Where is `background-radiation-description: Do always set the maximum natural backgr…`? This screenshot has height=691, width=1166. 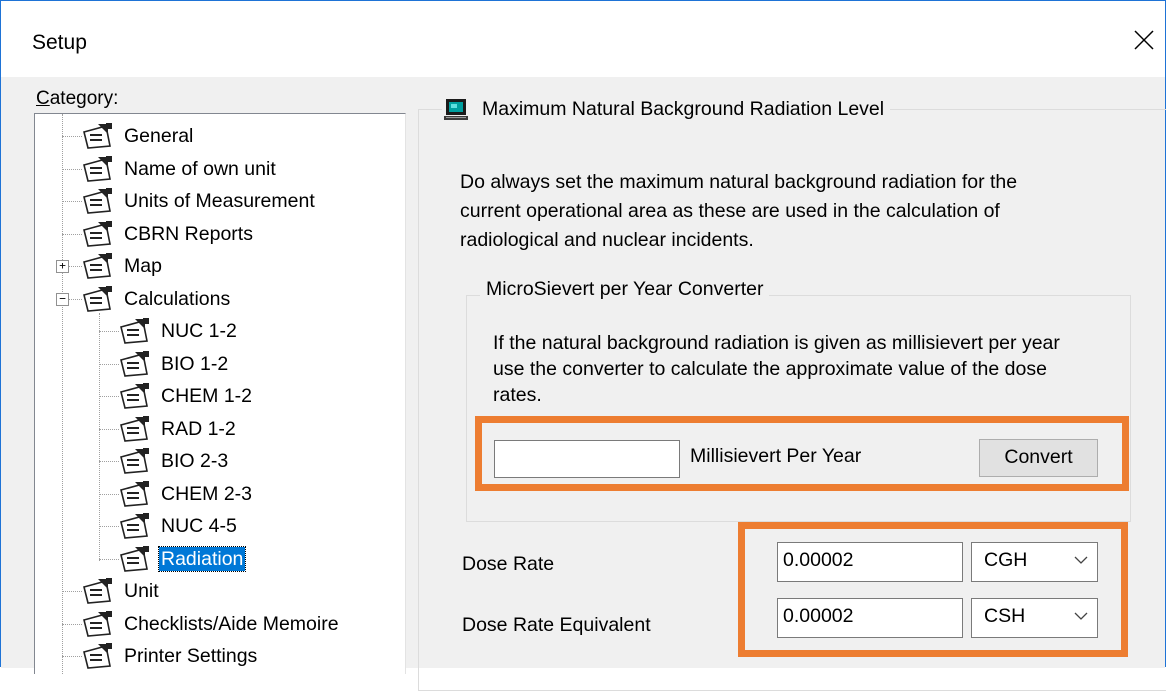 background-radiation-description: Do always set the maximum natural backgr… is located at coordinates (739, 211).